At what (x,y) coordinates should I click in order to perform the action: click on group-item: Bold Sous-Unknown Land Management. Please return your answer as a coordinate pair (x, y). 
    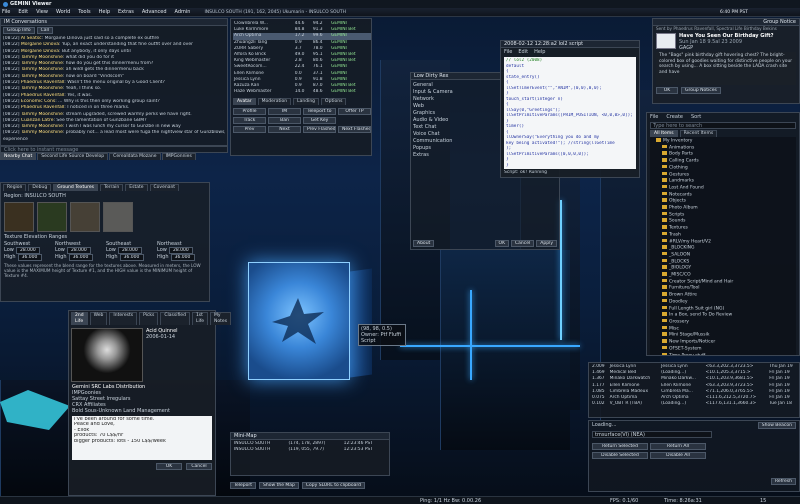
    Looking at the image, I should click on (142, 411).